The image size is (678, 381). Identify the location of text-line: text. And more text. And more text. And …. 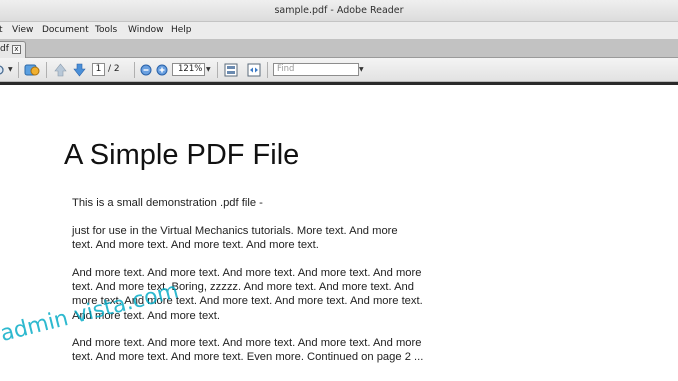
(195, 245).